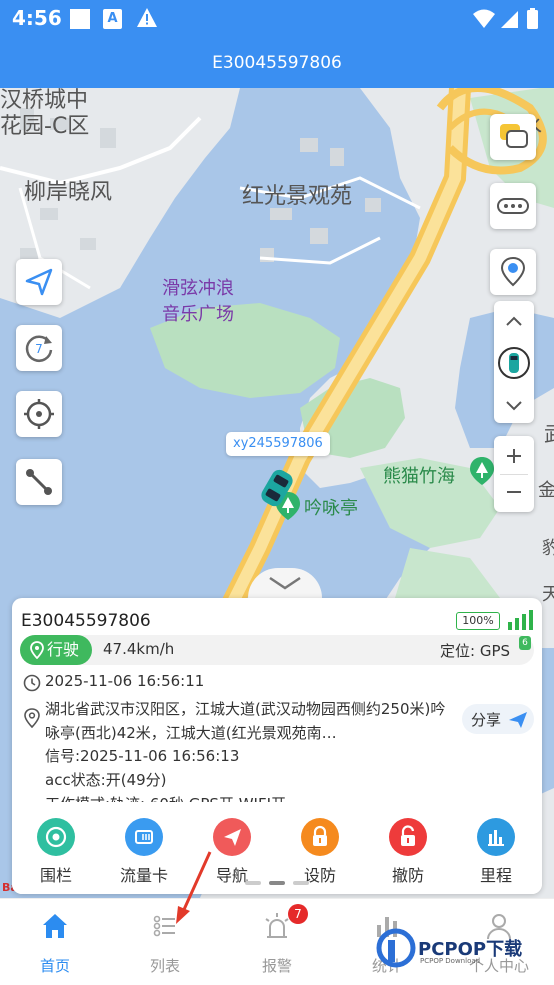 The image size is (554, 985). What do you see at coordinates (56, 837) in the screenshot?
I see `fence-icon` at bounding box center [56, 837].